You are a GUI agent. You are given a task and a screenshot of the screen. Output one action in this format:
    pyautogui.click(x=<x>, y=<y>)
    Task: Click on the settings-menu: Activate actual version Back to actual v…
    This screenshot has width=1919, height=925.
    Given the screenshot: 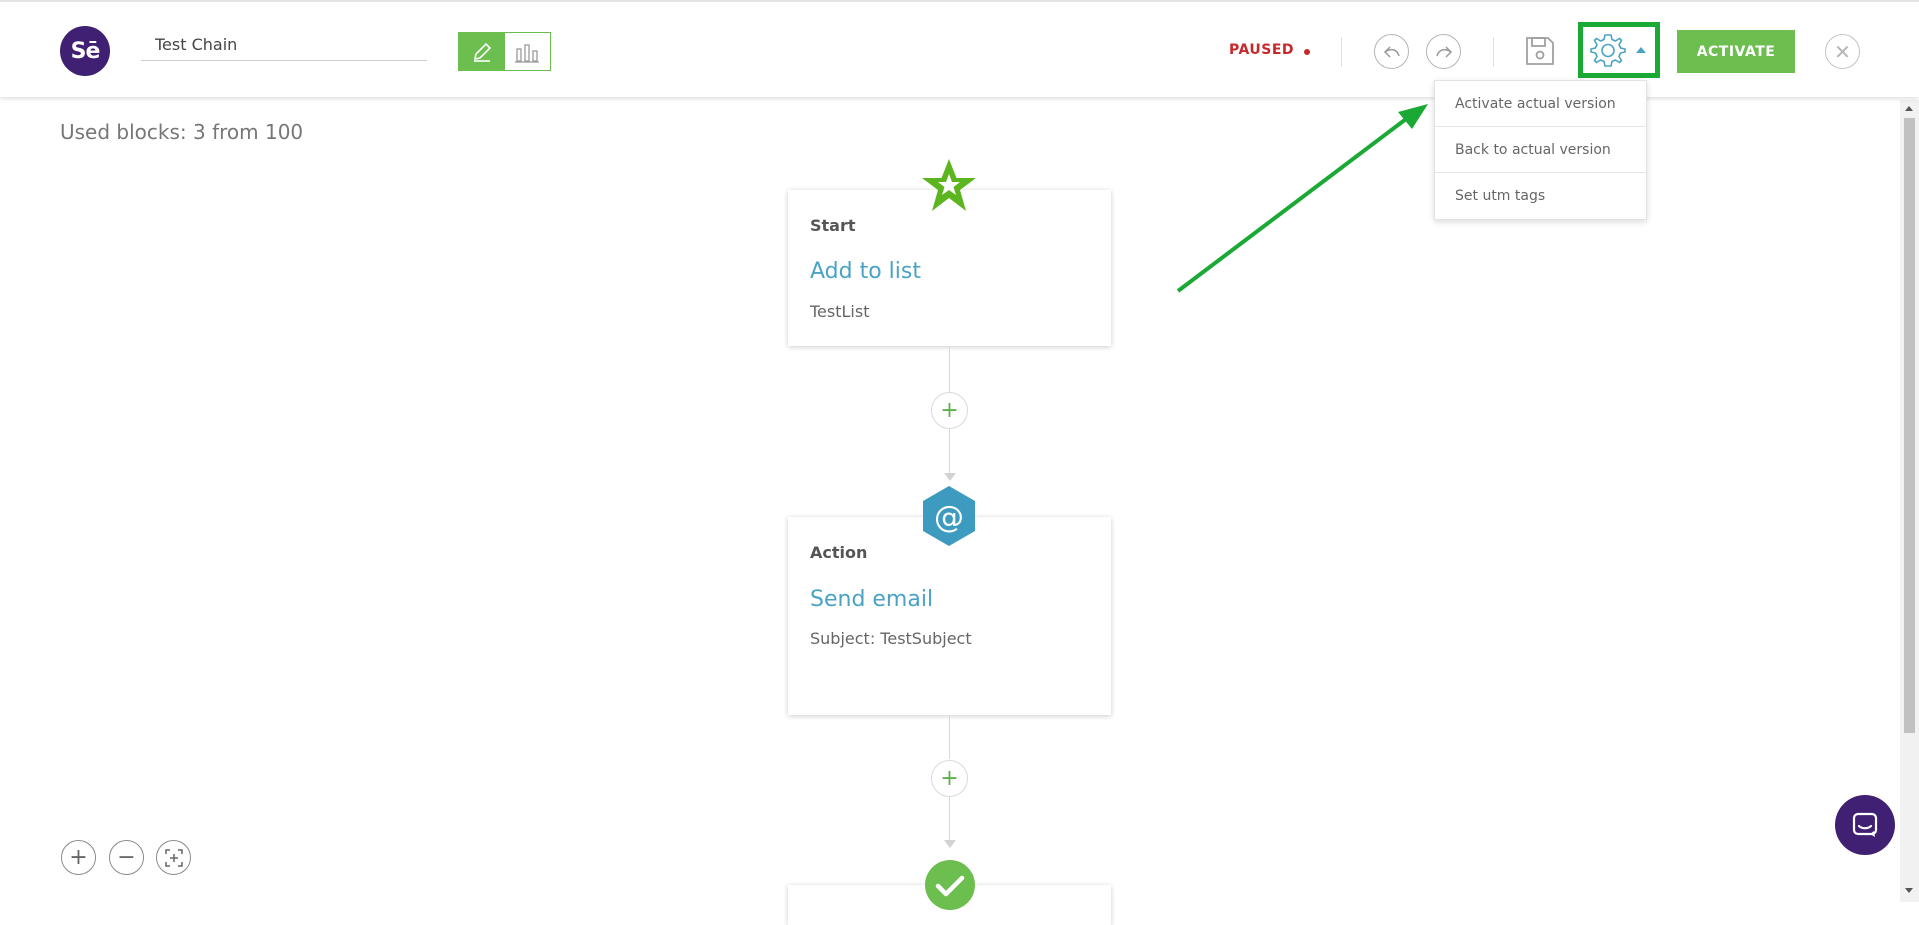 What is the action you would take?
    pyautogui.click(x=1540, y=150)
    